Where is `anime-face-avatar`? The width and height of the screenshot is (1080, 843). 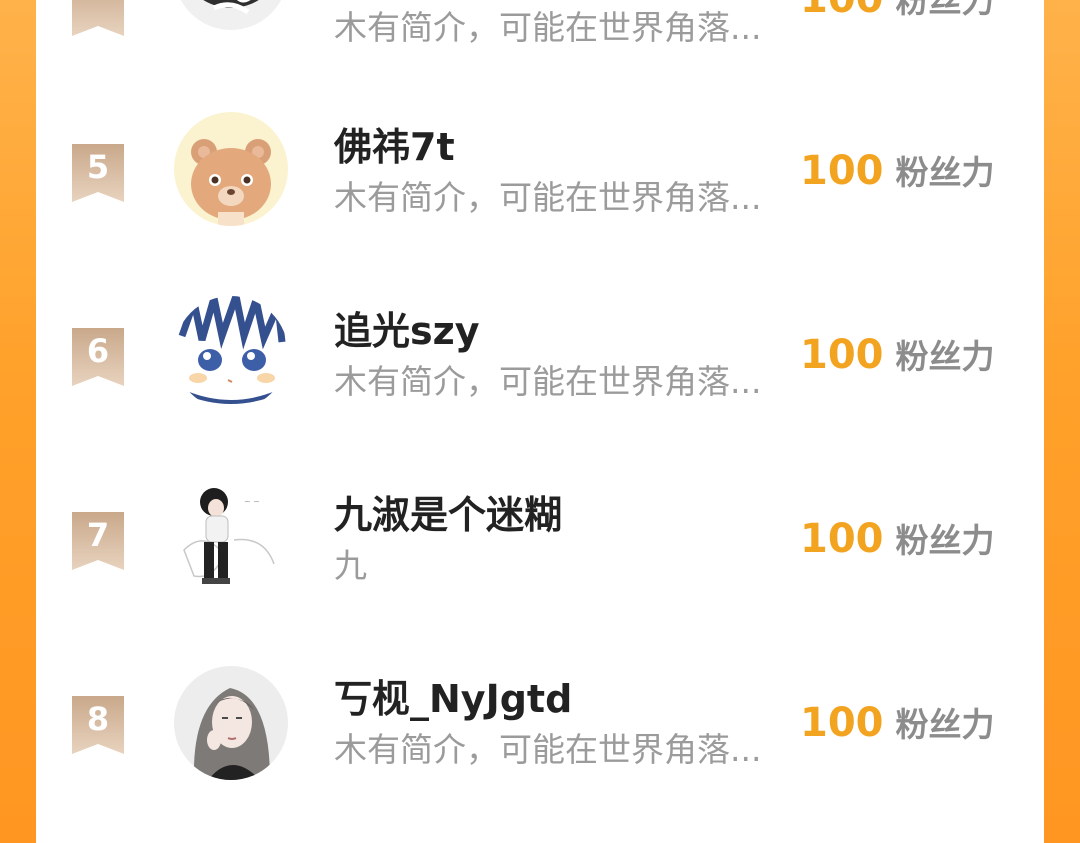 anime-face-avatar is located at coordinates (231, 353).